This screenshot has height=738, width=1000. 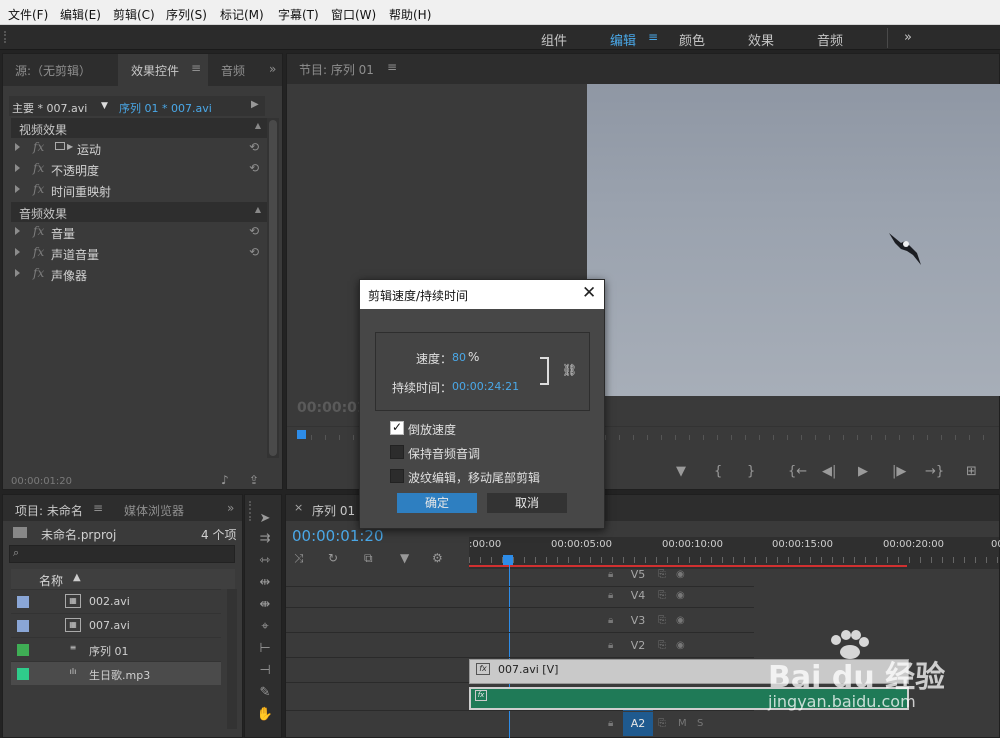 What do you see at coordinates (265, 695) in the screenshot?
I see `pen-tool-icon: ✎` at bounding box center [265, 695].